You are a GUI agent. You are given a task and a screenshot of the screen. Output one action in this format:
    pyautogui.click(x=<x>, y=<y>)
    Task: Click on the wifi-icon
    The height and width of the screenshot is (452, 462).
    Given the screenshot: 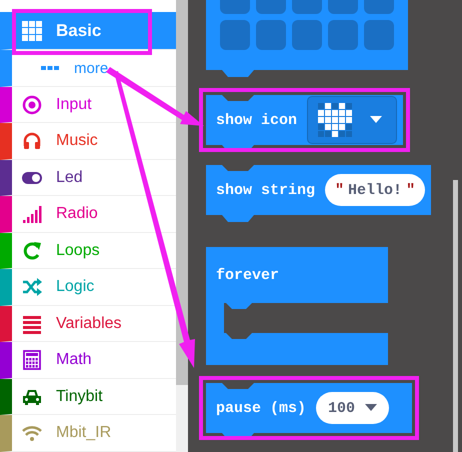 What is the action you would take?
    pyautogui.click(x=32, y=433)
    